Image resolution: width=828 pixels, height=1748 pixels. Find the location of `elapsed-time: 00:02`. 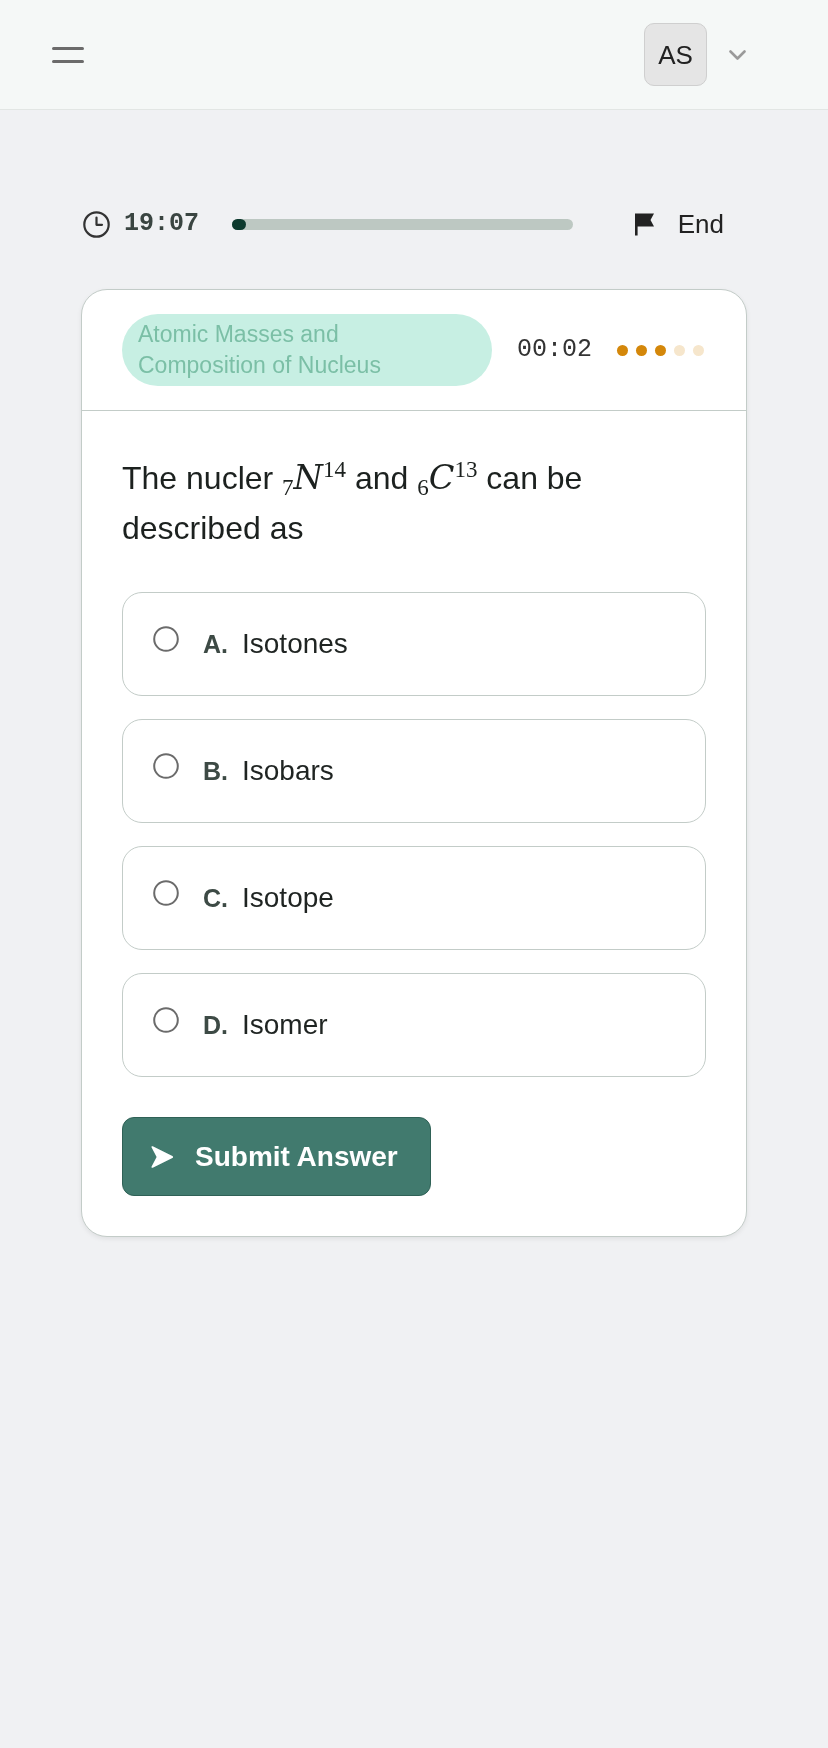

elapsed-time: 00:02 is located at coordinates (554, 350).